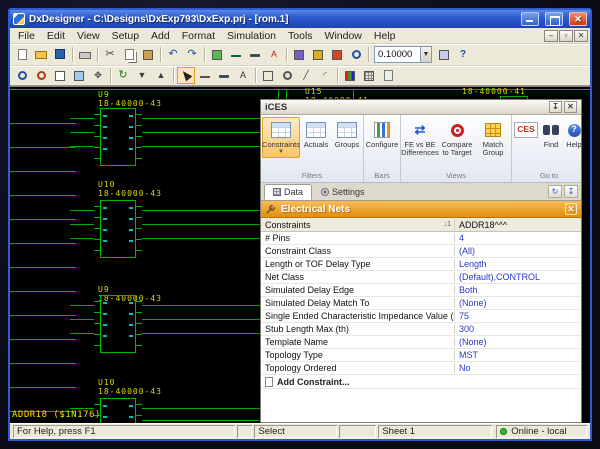 The image size is (600, 449). Describe the element at coordinates (570, 107) in the screenshot. I see `close-icon: ✕` at that location.